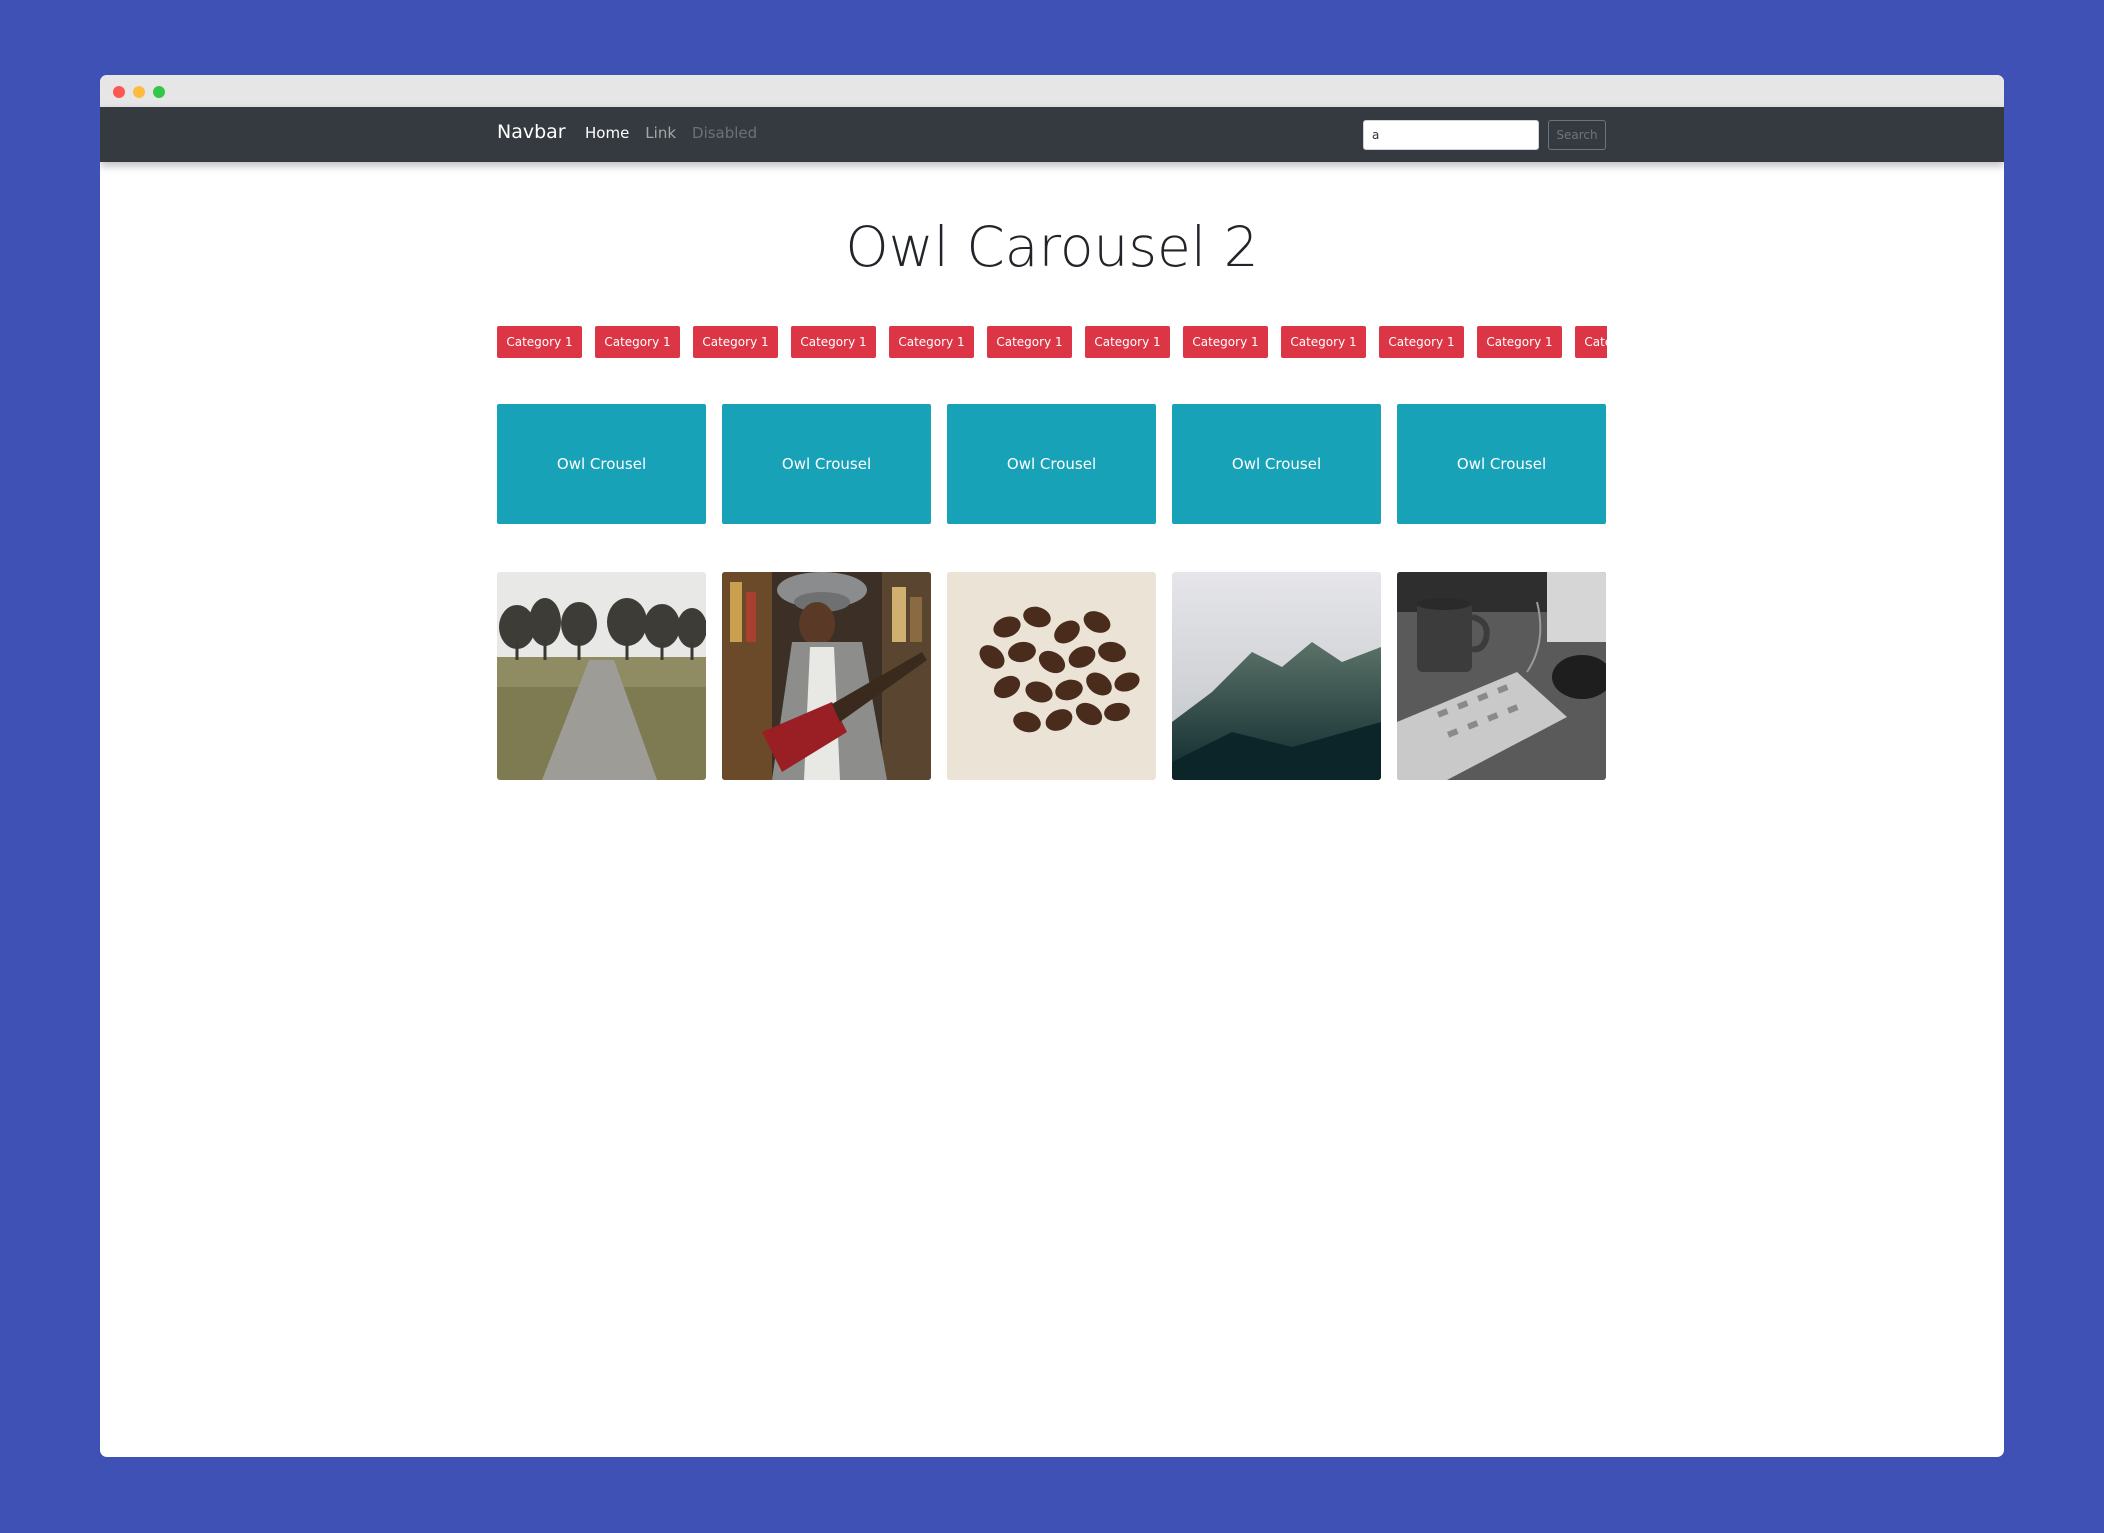  Describe the element at coordinates (725, 133) in the screenshot. I see `nav-link-disabled: Disabled` at that location.